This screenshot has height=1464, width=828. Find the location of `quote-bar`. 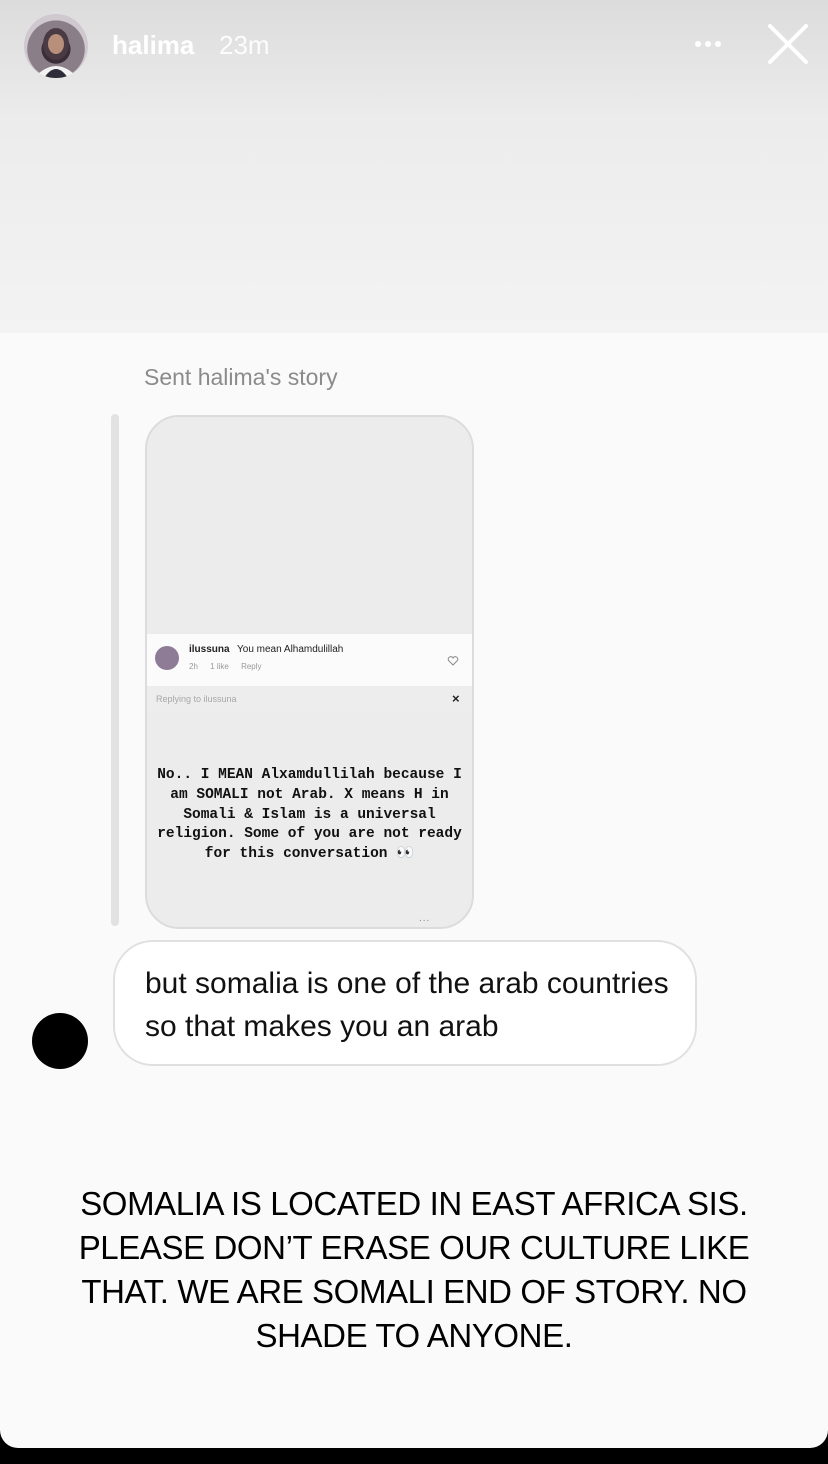

quote-bar is located at coordinates (115, 670).